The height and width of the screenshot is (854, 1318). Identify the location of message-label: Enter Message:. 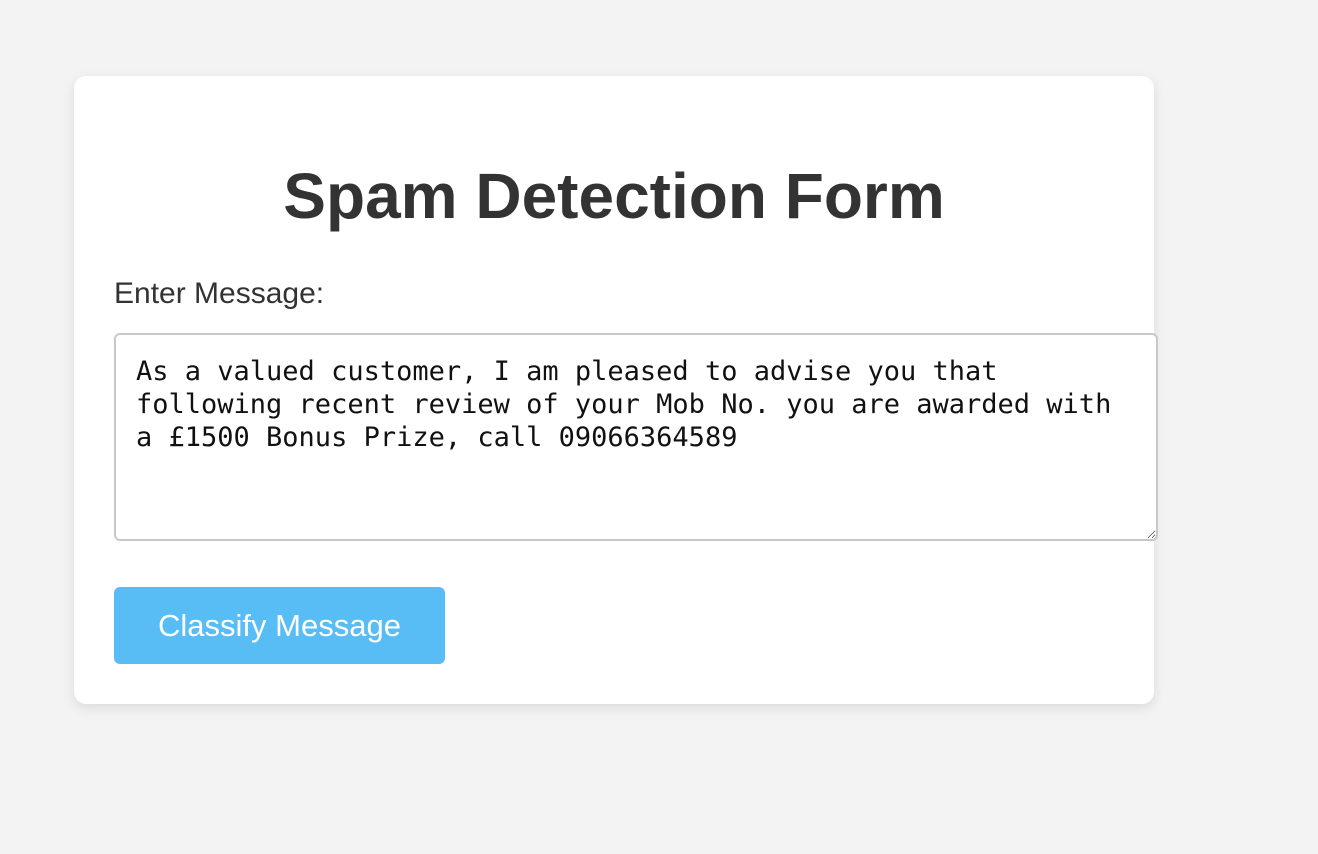
(219, 293).